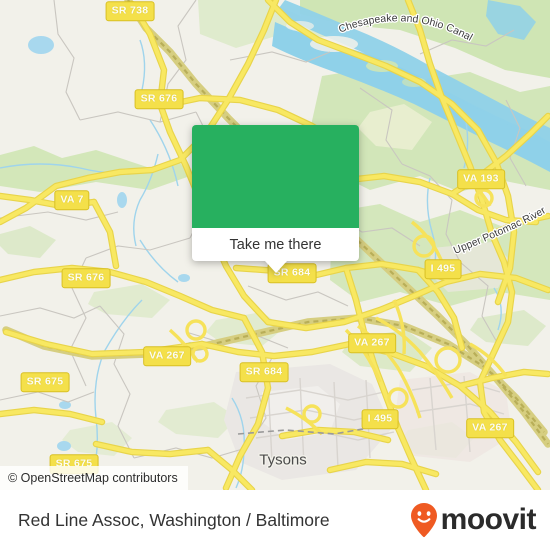 The height and width of the screenshot is (550, 550). I want to click on moovit-pin-icon, so click(423, 520).